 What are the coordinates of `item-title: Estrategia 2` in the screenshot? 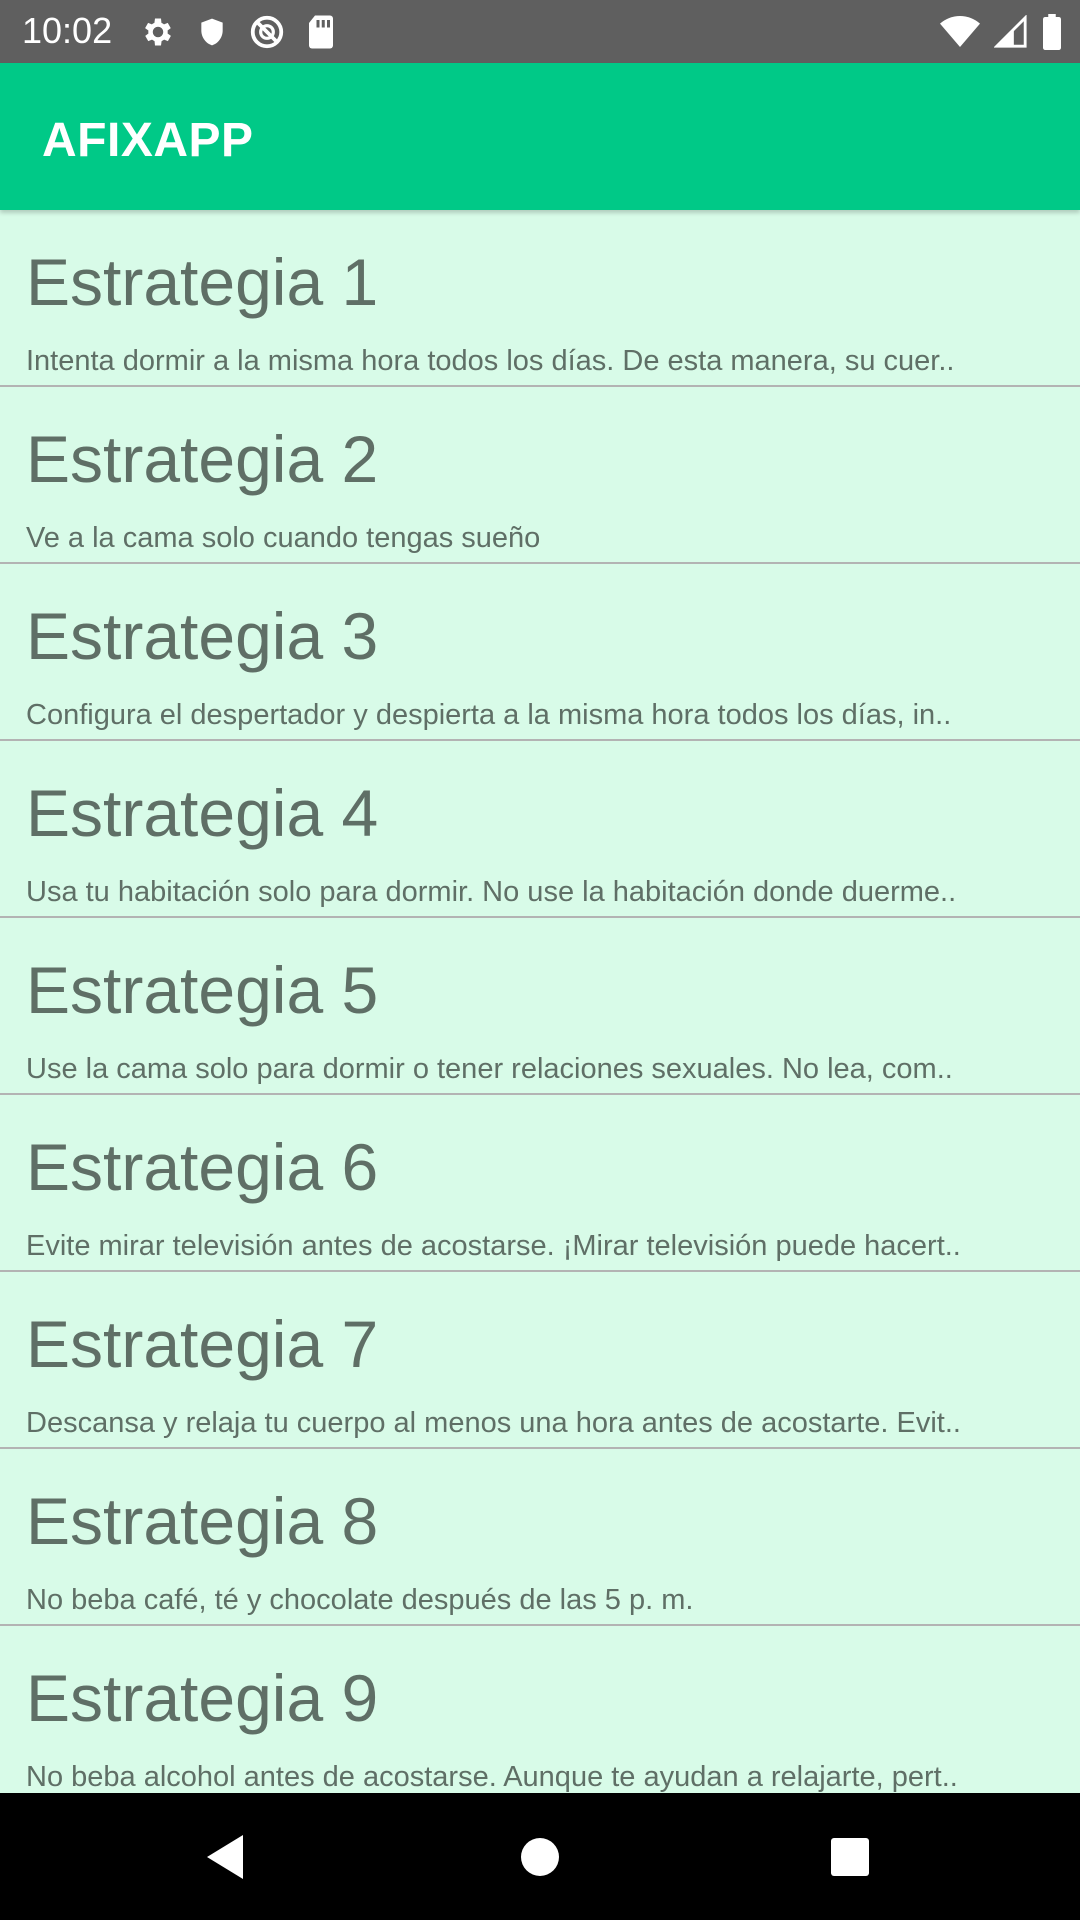 It's located at (202, 459).